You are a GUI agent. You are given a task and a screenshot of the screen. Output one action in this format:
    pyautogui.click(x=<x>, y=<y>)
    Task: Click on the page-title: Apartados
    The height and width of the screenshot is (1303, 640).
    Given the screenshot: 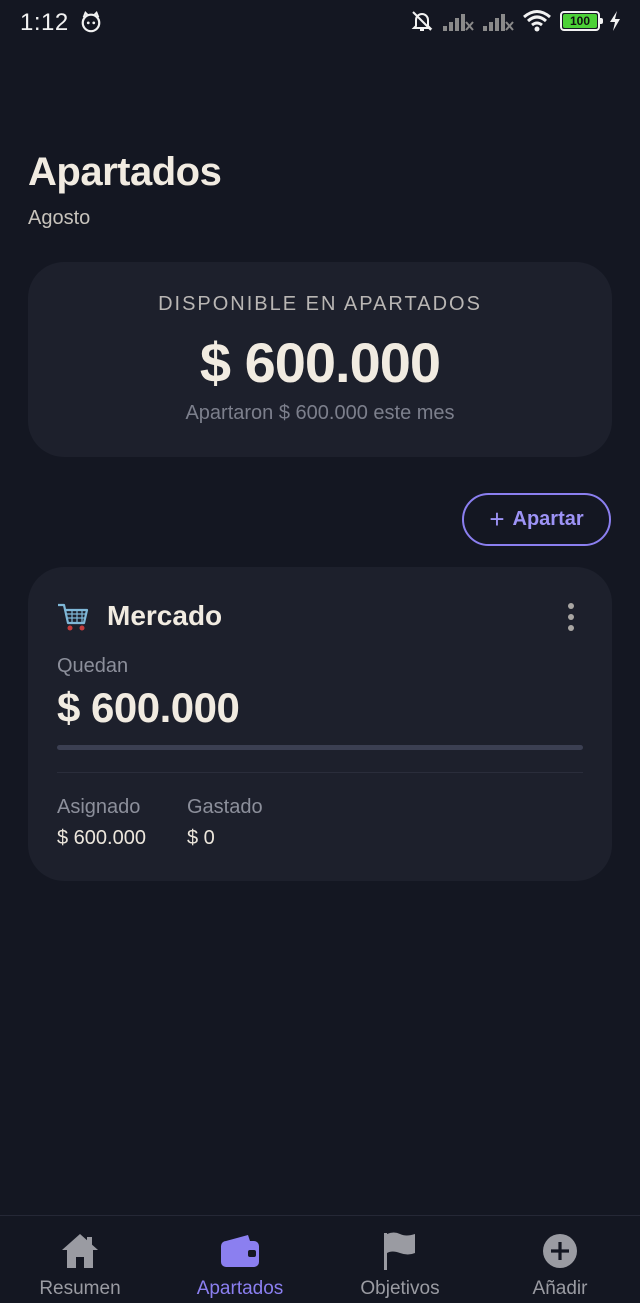 What is the action you would take?
    pyautogui.click(x=125, y=172)
    